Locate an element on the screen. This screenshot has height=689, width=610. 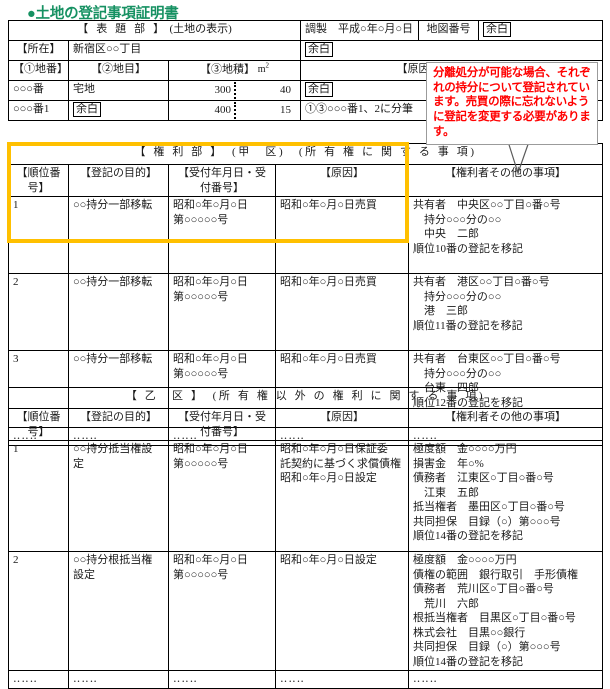
hyodaibu-section-cell: 【 表 題 部 】 (土地の表示) is located at coordinates (154, 30).